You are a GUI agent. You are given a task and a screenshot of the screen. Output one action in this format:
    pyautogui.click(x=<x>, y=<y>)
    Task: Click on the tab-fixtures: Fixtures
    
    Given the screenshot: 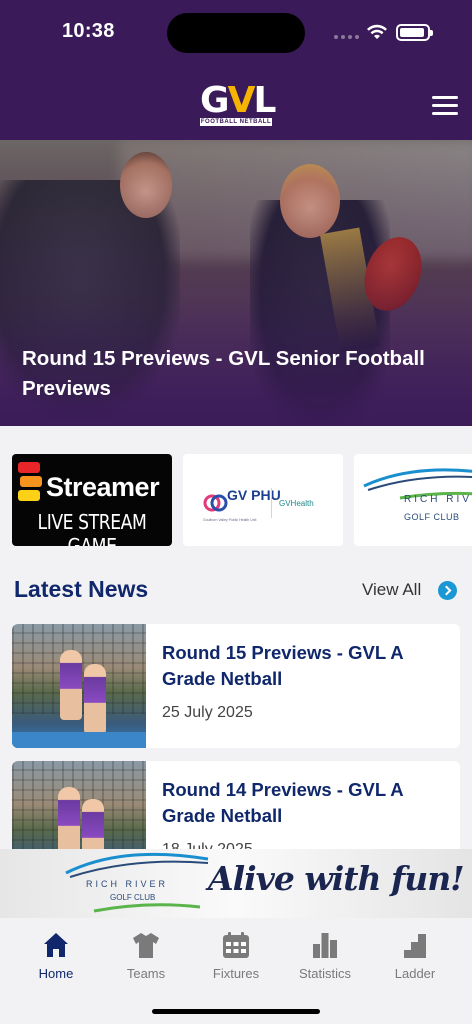 What is the action you would take?
    pyautogui.click(x=236, y=958)
    